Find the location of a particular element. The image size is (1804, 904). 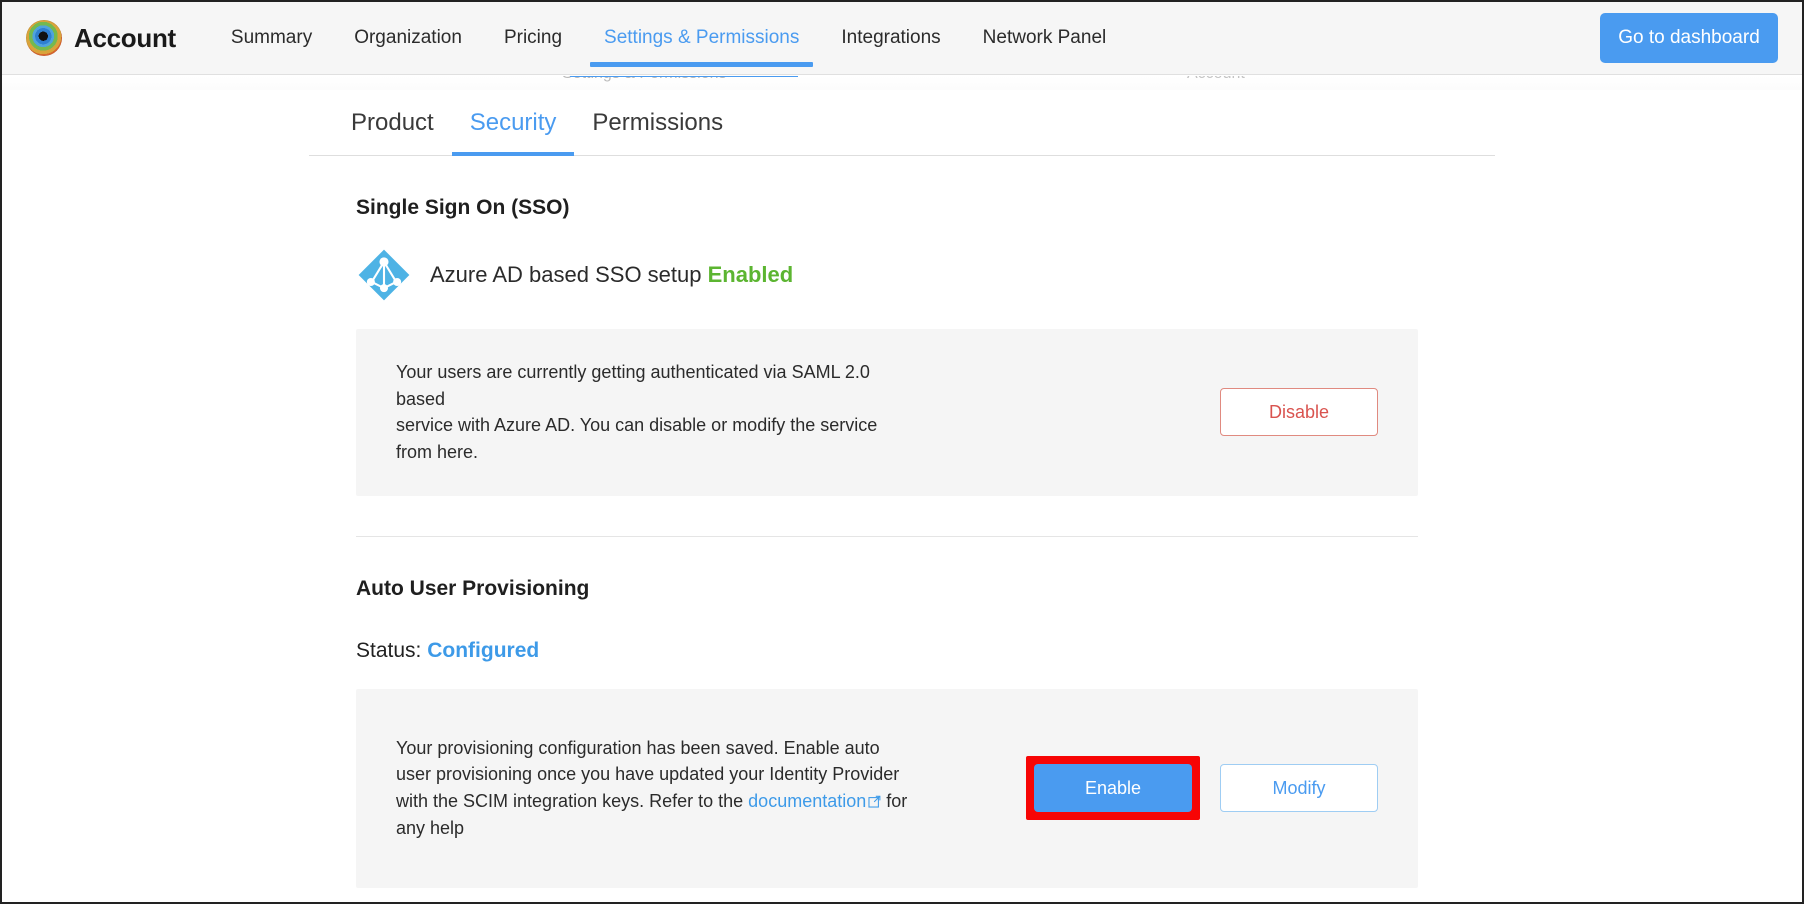

nav-item-summary: Summary is located at coordinates (271, 38).